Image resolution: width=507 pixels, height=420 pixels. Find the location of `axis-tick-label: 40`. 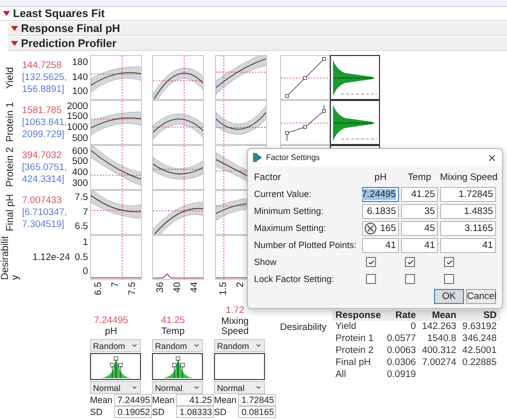

axis-tick-label: 40 is located at coordinates (177, 287).